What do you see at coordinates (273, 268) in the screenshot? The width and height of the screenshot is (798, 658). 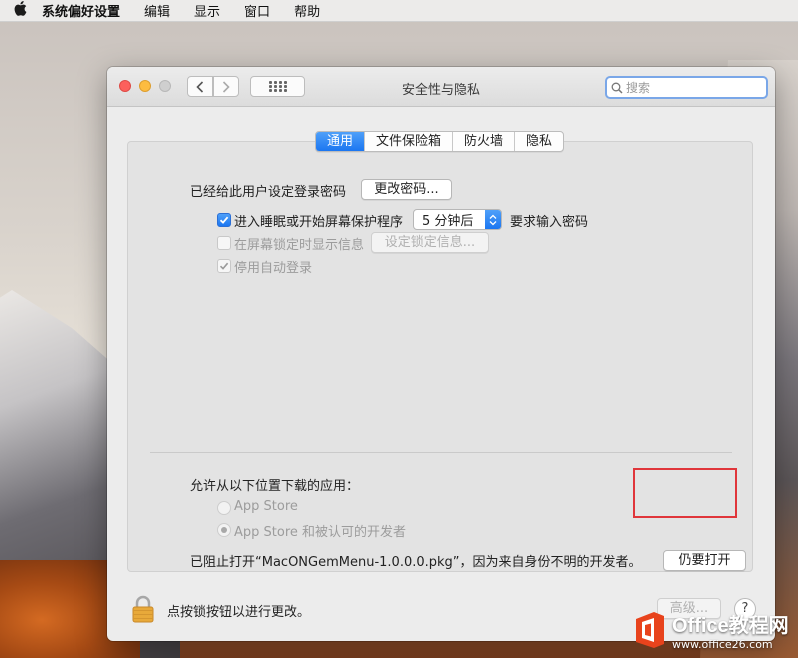 I see `disable-auto-login-label: 停用自动登录` at bounding box center [273, 268].